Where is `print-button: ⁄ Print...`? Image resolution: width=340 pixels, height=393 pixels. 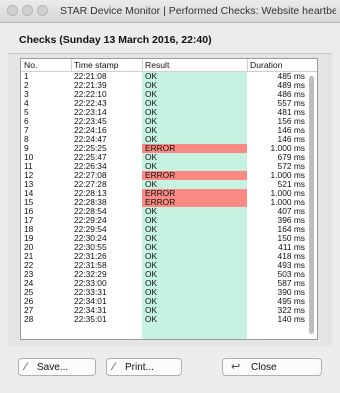
print-button: ⁄ Print... is located at coordinates (144, 367).